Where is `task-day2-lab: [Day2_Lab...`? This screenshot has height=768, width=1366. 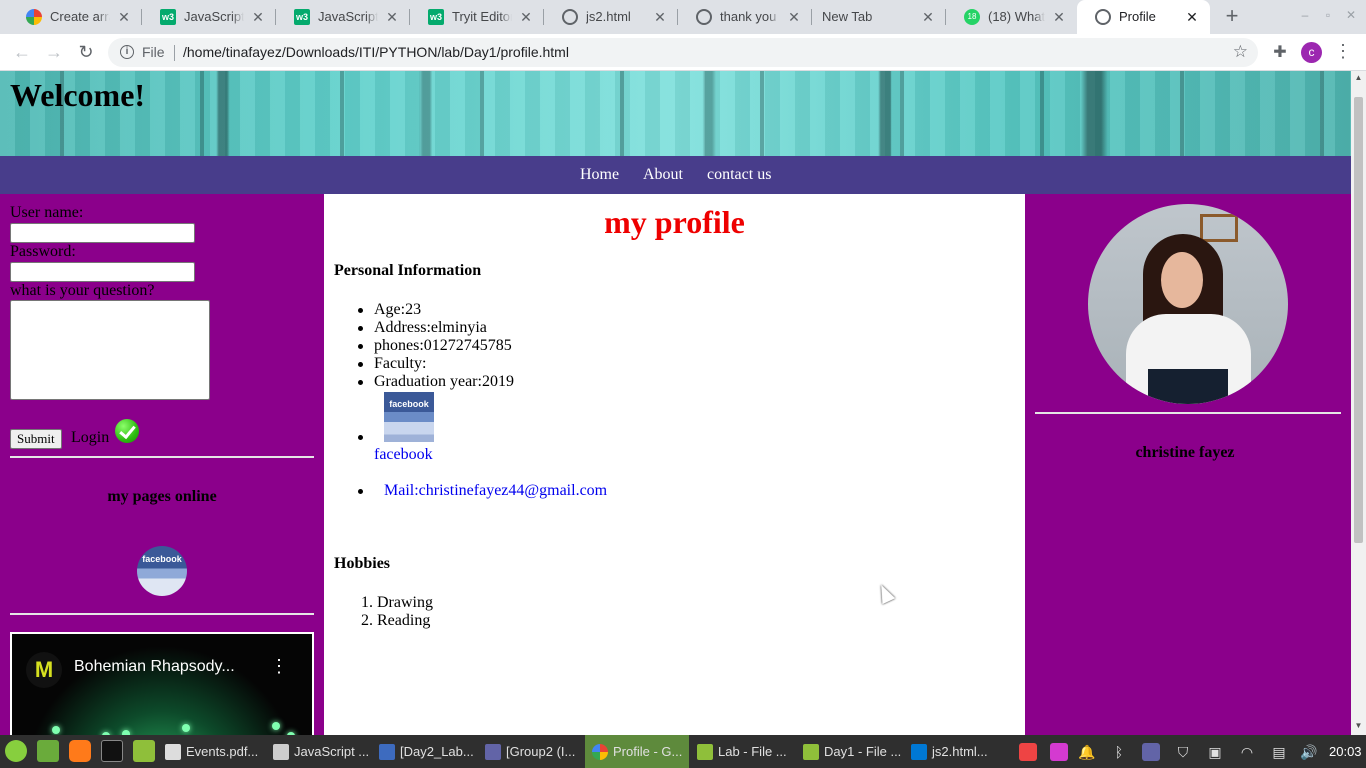
task-day2-lab: [Day2_Lab... is located at coordinates (426, 751).